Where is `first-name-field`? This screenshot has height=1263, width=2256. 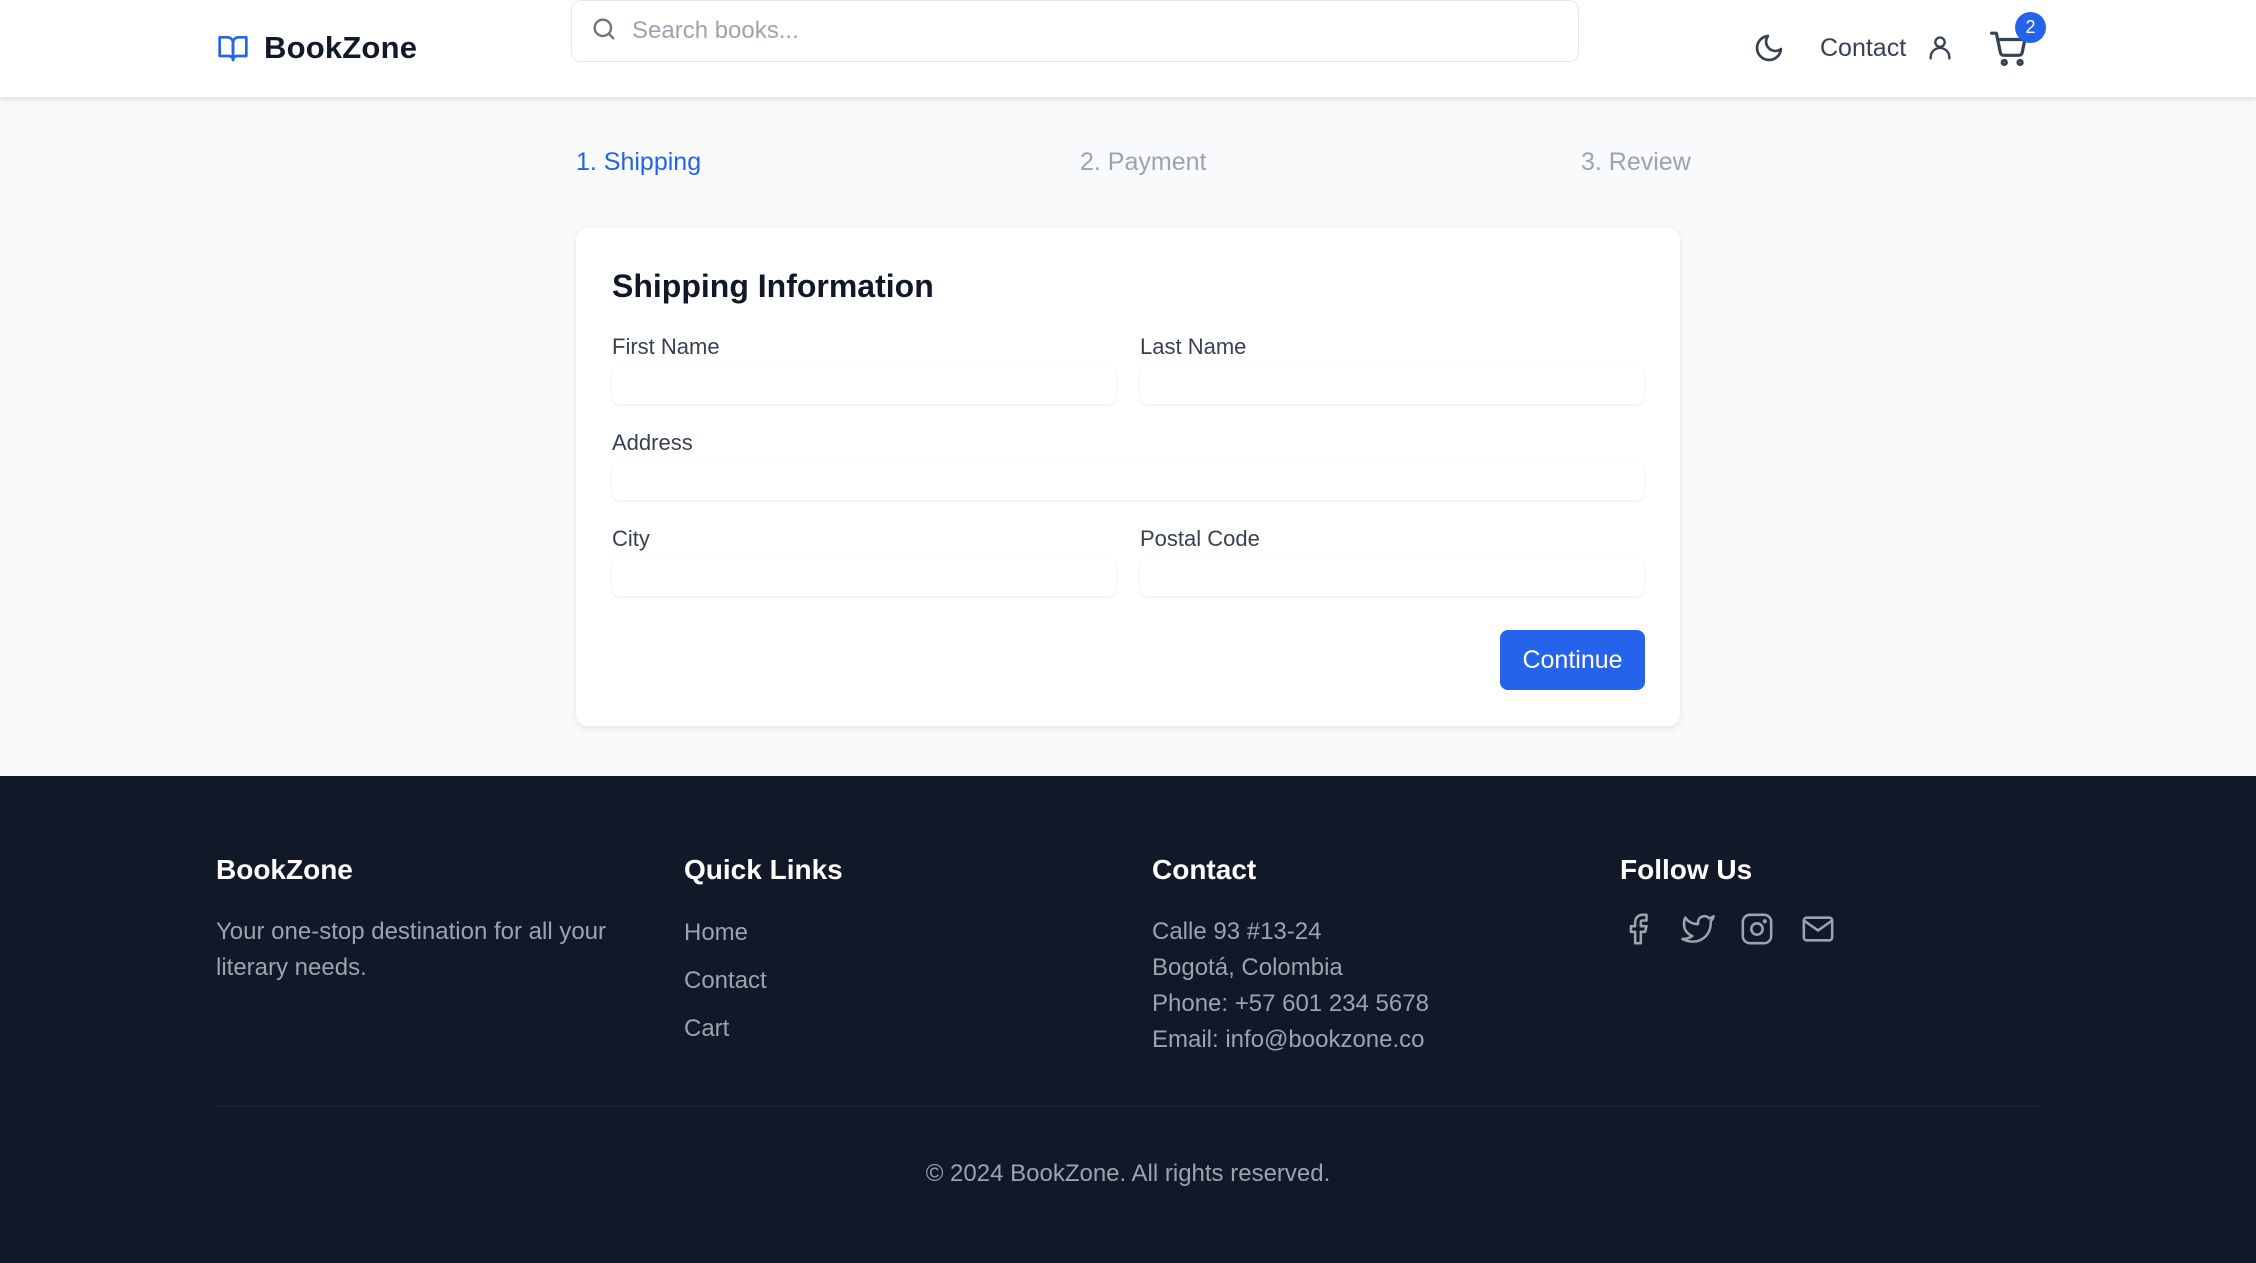
first-name-field is located at coordinates (864, 386).